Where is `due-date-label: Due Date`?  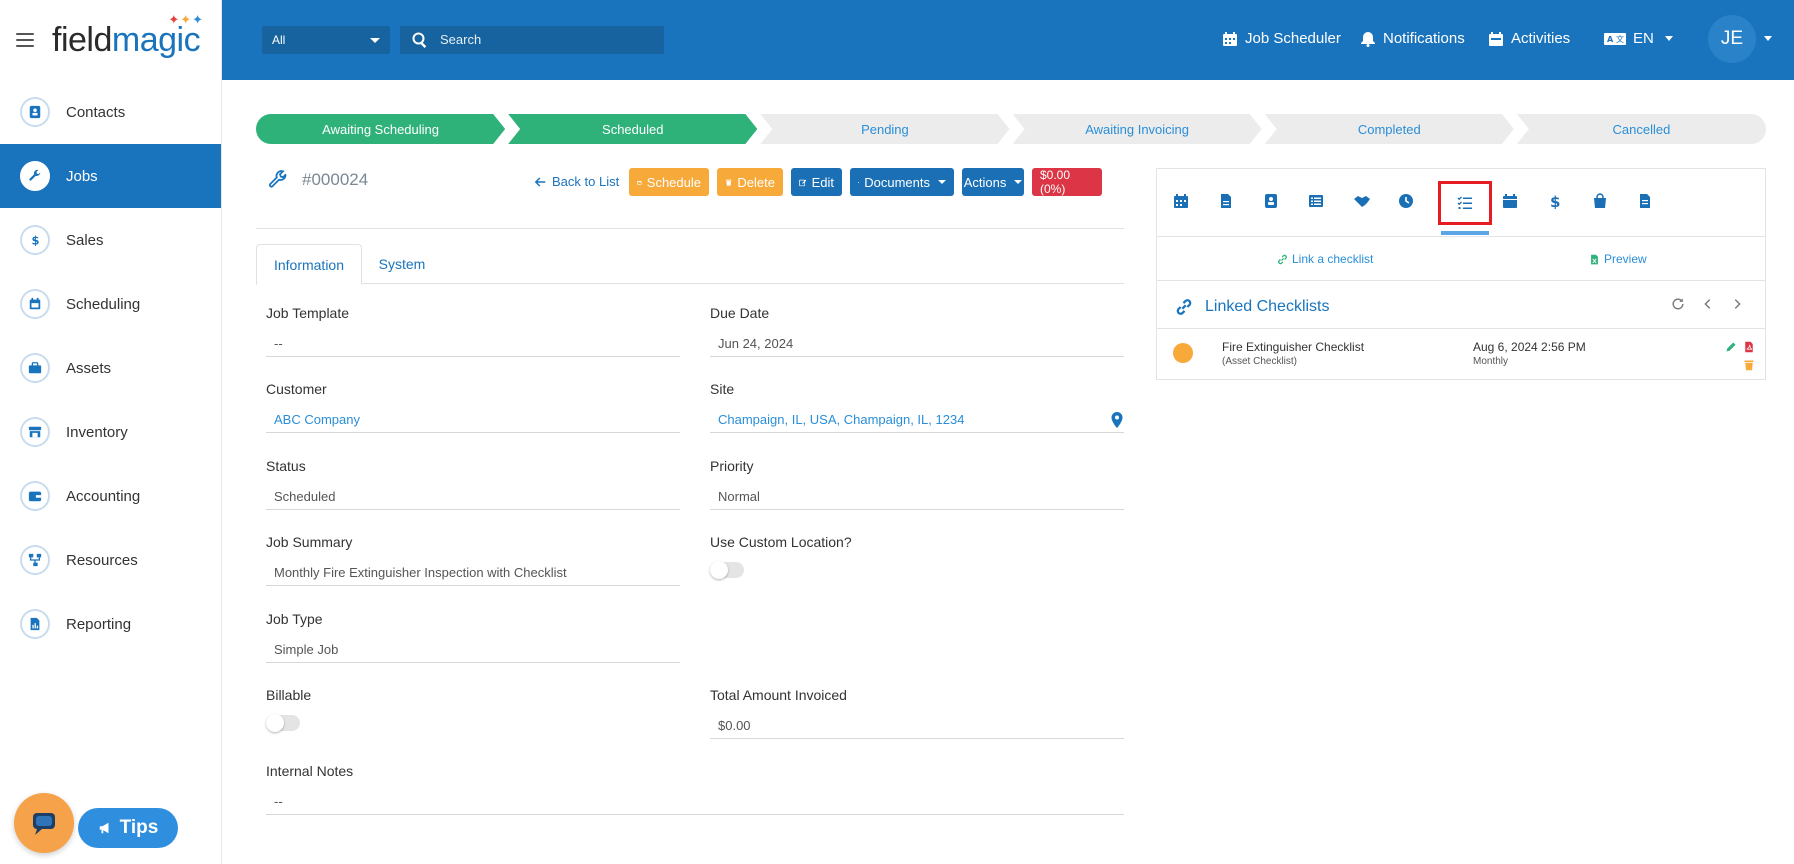
due-date-label: Due Date is located at coordinates (740, 313).